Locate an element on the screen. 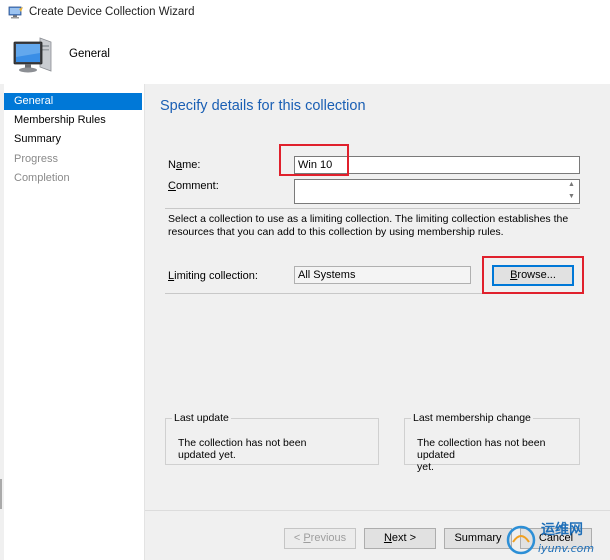 The image size is (610, 560). summary-button: Summary is located at coordinates (478, 538).